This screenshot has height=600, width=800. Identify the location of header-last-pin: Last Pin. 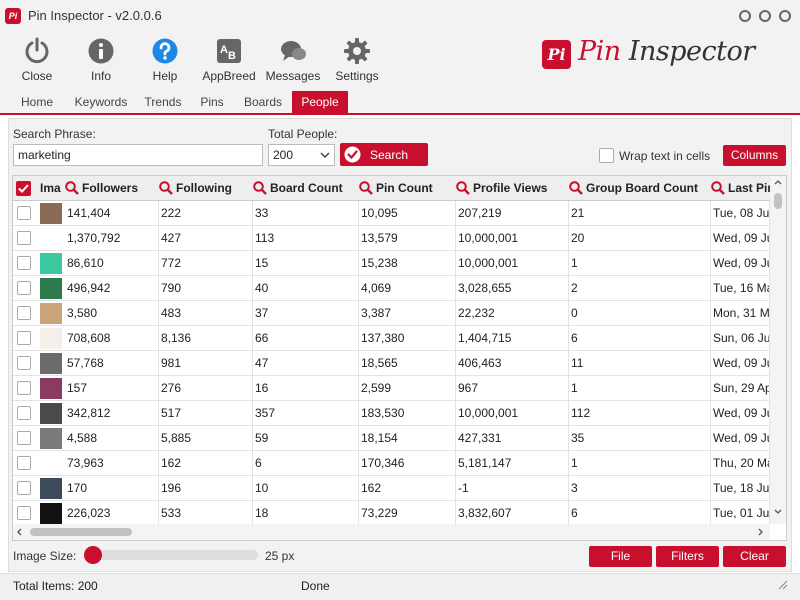
(740, 188).